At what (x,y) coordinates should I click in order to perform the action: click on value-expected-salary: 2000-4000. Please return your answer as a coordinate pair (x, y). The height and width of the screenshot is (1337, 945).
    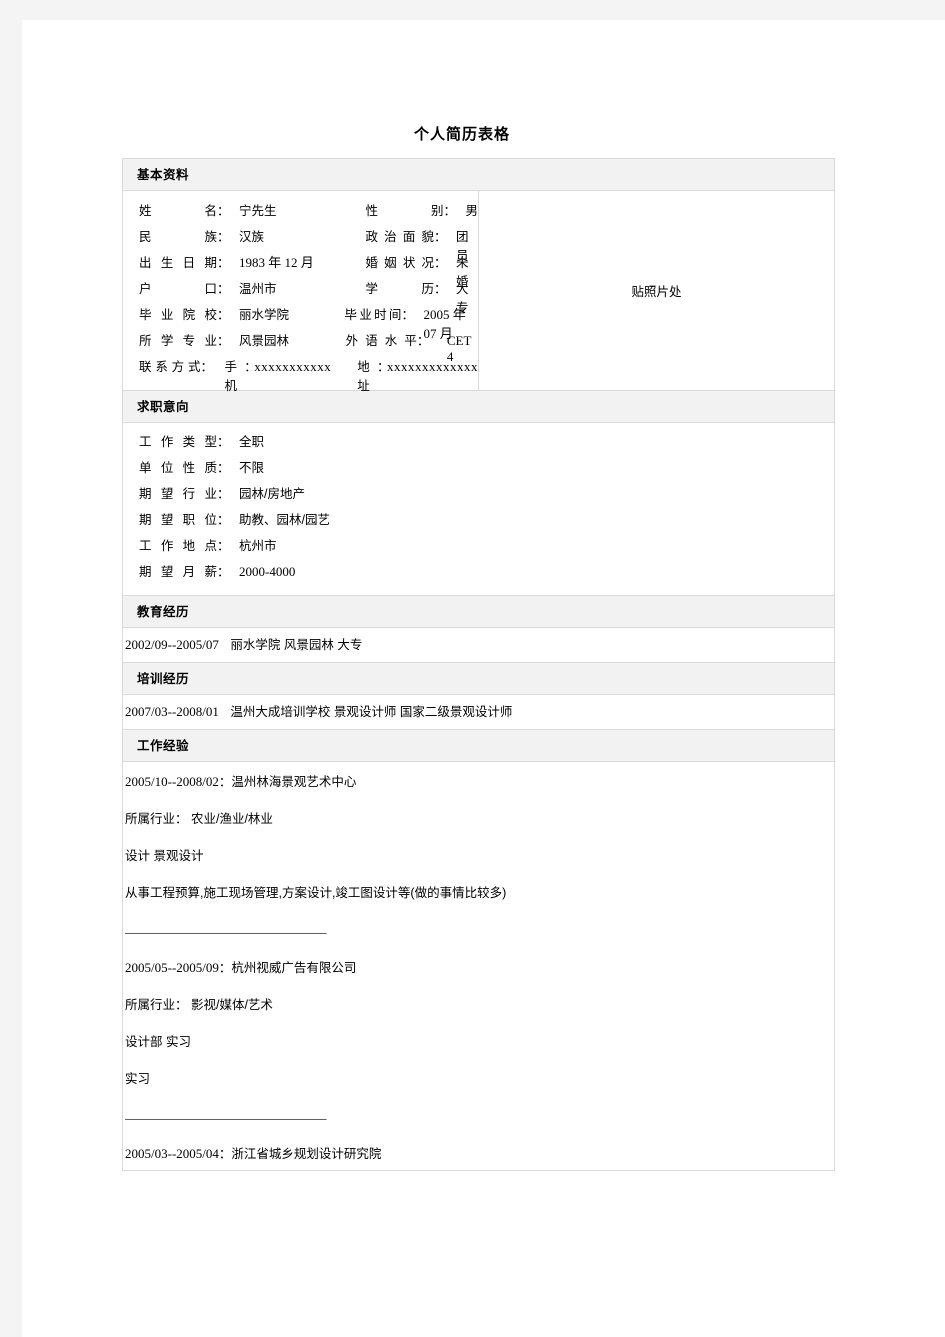
    Looking at the image, I should click on (267, 571).